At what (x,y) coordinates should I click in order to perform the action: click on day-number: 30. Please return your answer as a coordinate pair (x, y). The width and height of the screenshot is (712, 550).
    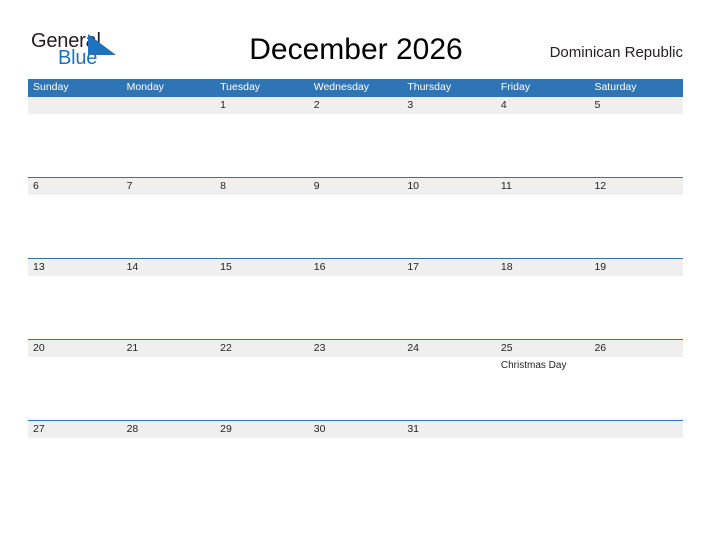
    Looking at the image, I should click on (356, 429).